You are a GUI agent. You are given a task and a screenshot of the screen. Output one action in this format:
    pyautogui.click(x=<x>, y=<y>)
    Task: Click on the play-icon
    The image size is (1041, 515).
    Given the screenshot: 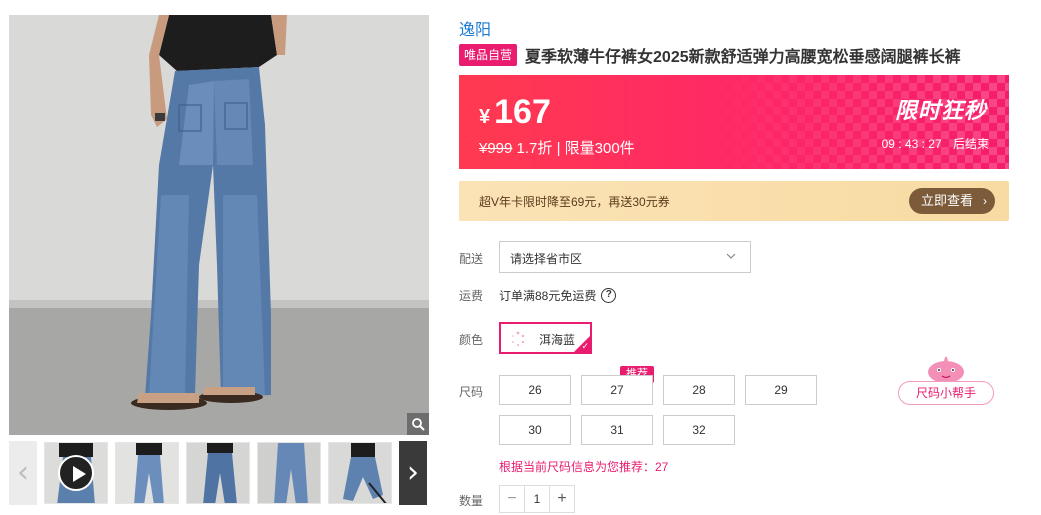 What is the action you would take?
    pyautogui.click(x=76, y=473)
    